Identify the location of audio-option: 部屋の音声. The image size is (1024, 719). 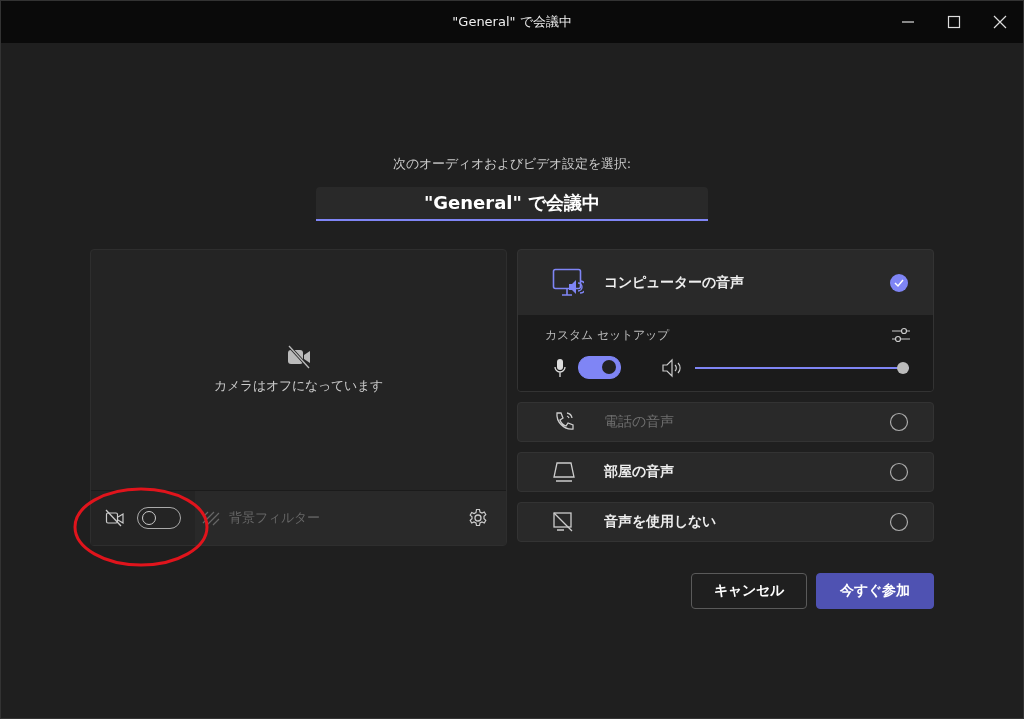
(725, 472).